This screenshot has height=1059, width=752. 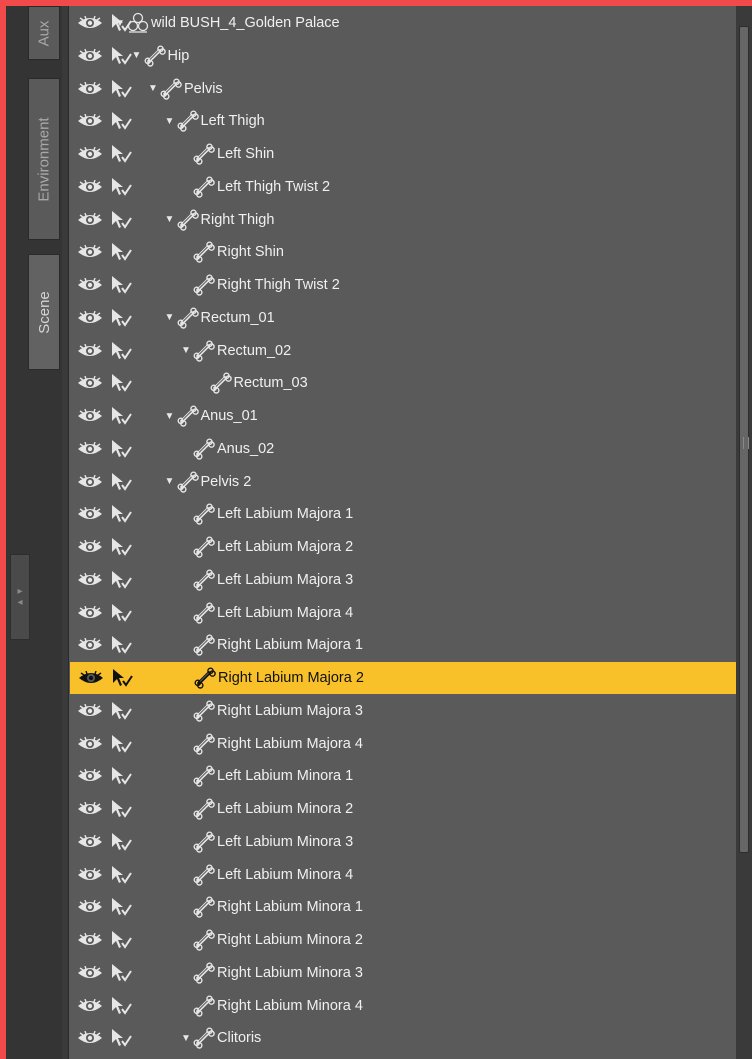 I want to click on tree-row: Left Labium Majora 1, so click(x=402, y=514).